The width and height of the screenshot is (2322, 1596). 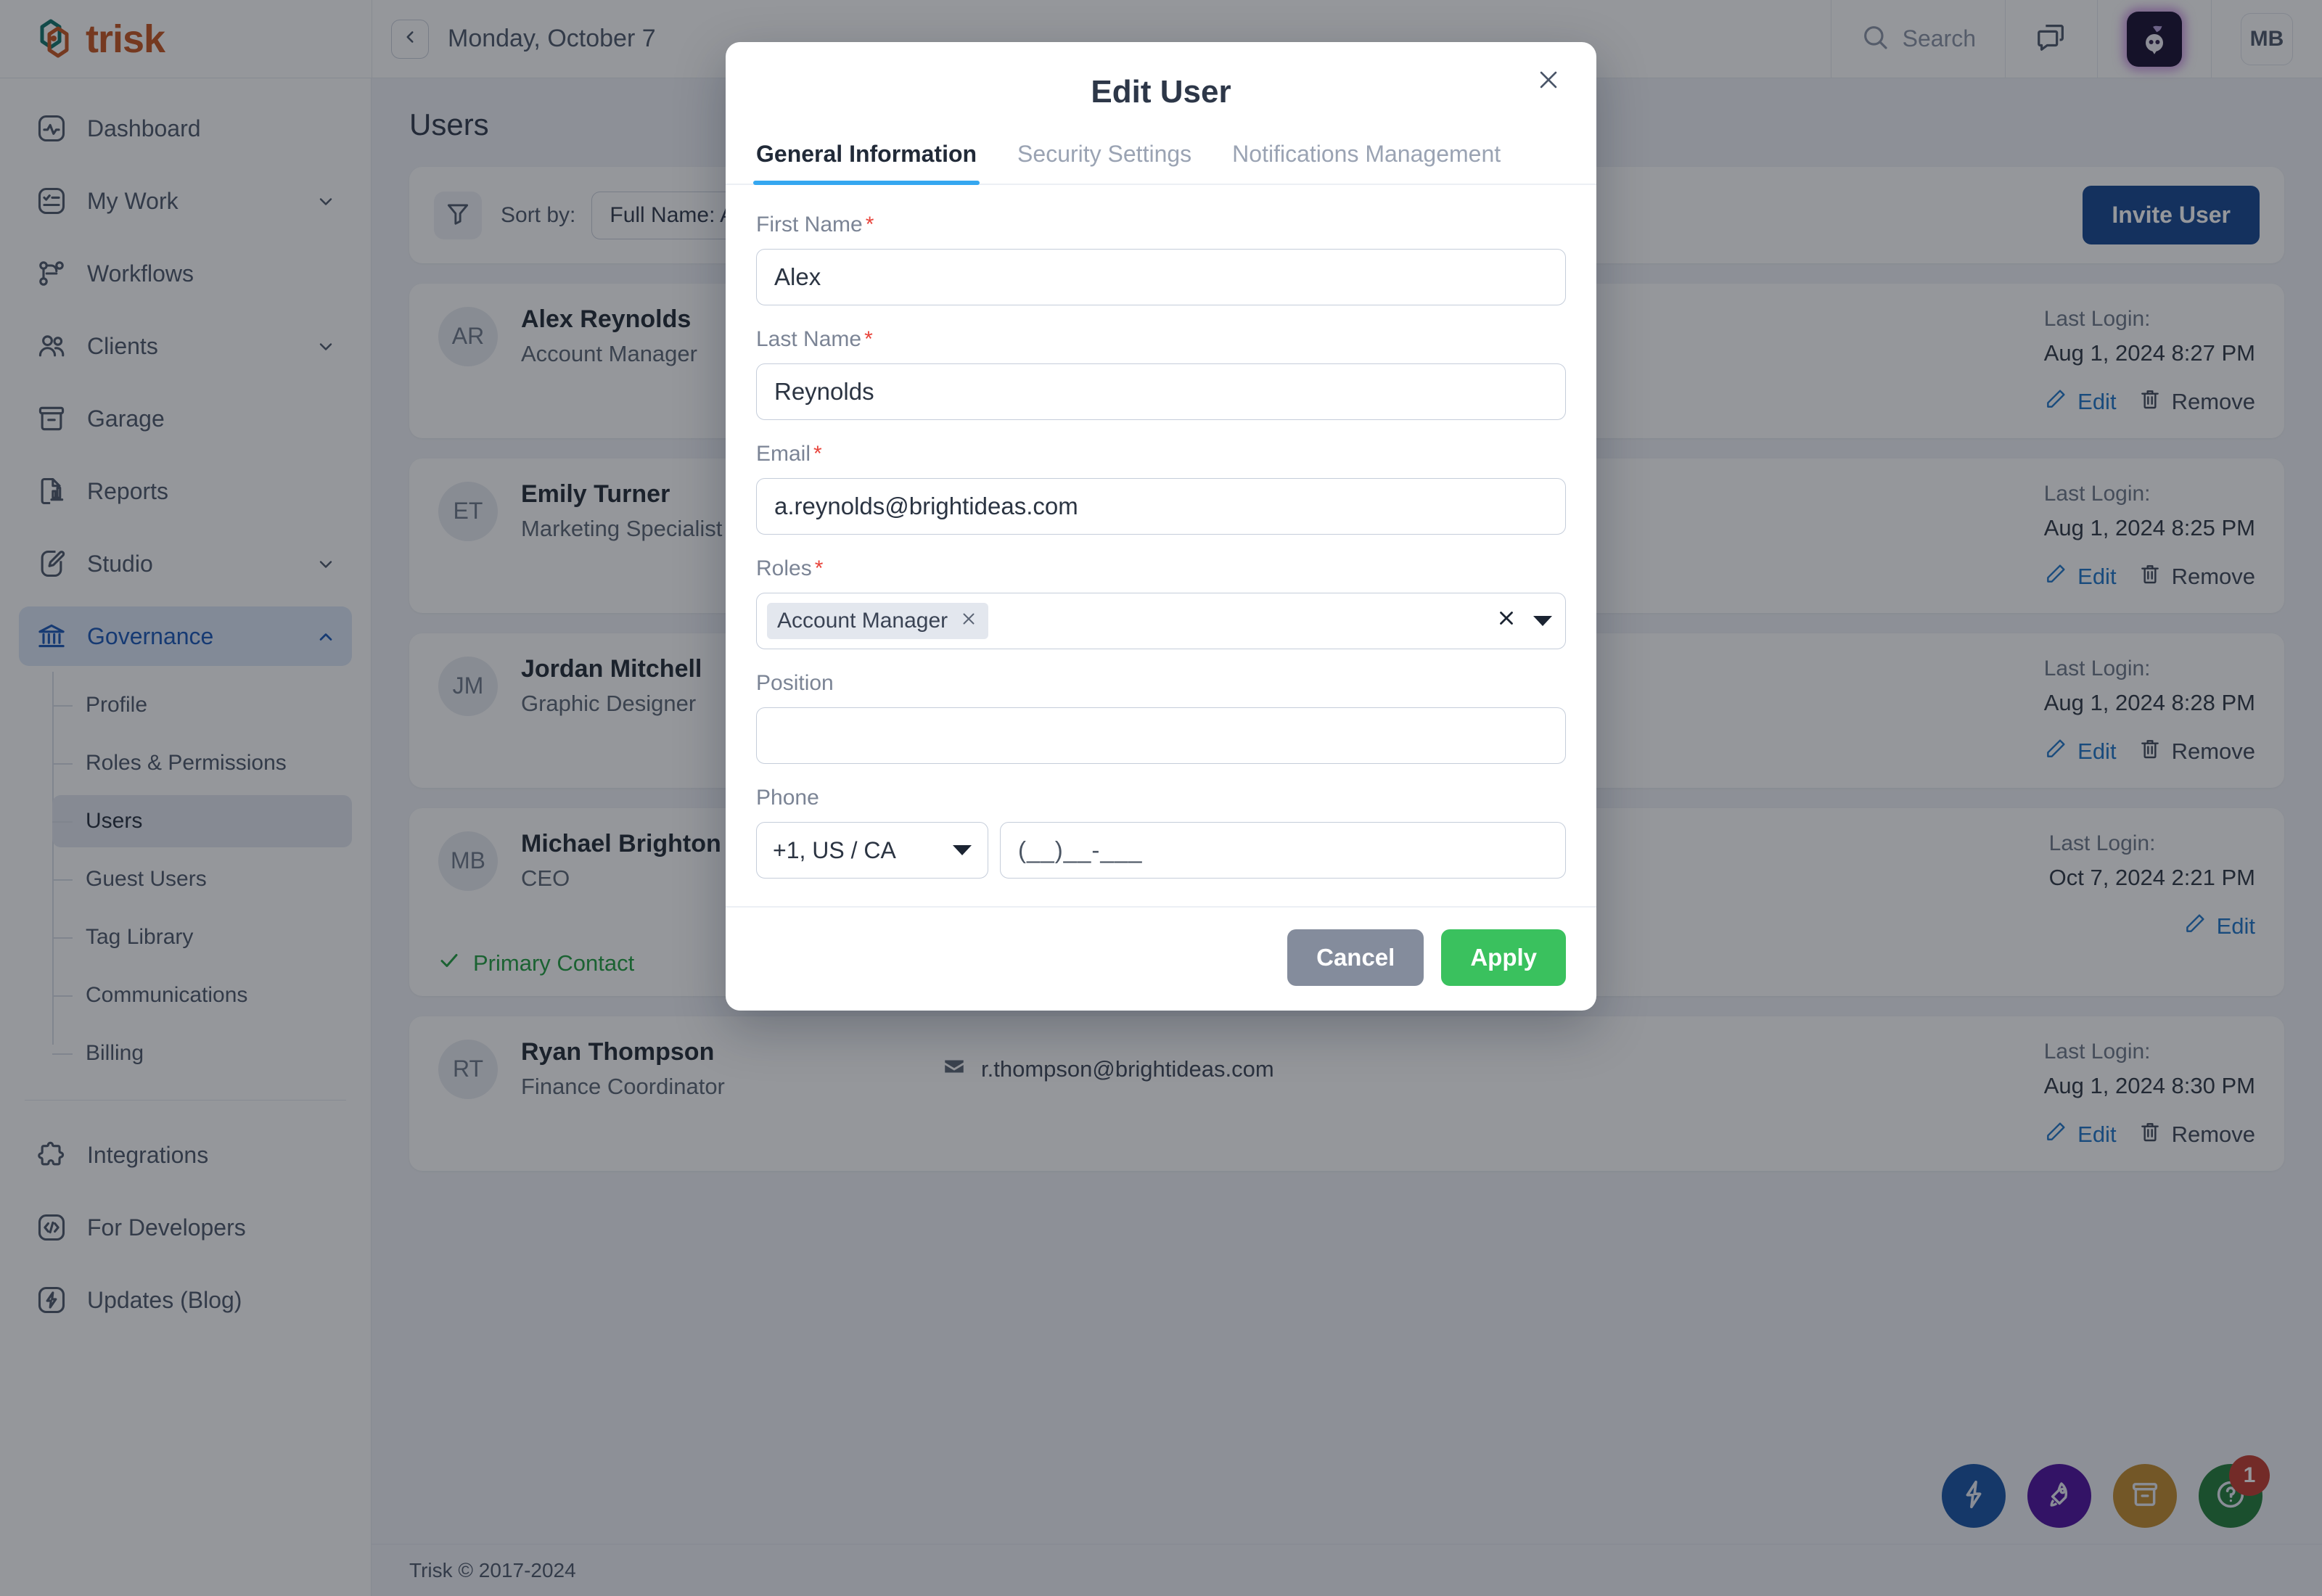 I want to click on roles-field-group: Roles * Account Manager, so click(x=1161, y=602).